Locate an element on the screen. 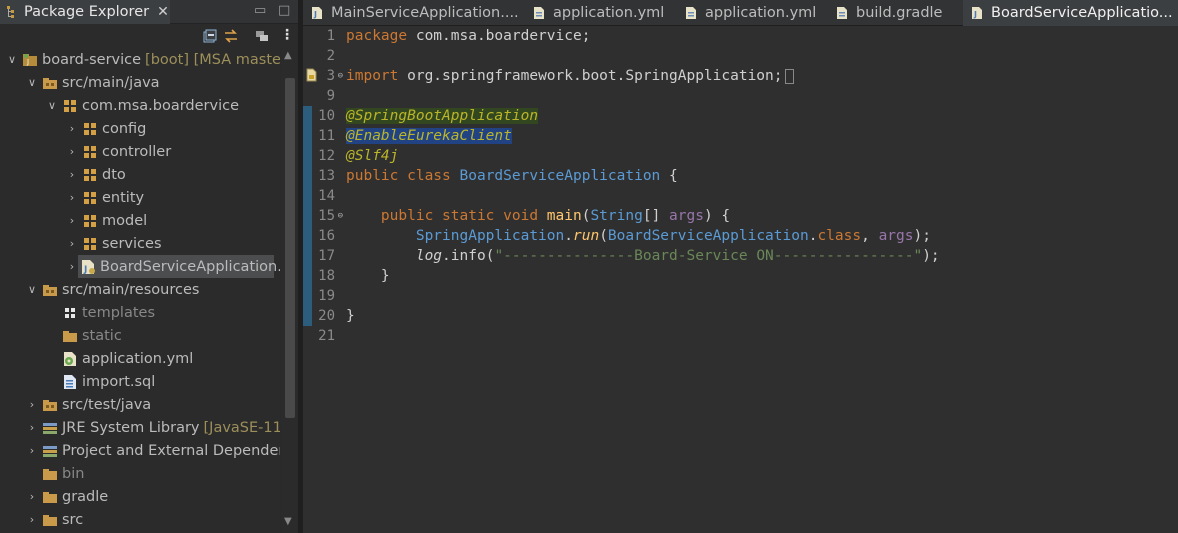  tree-item-label: entity is located at coordinates (123, 197).